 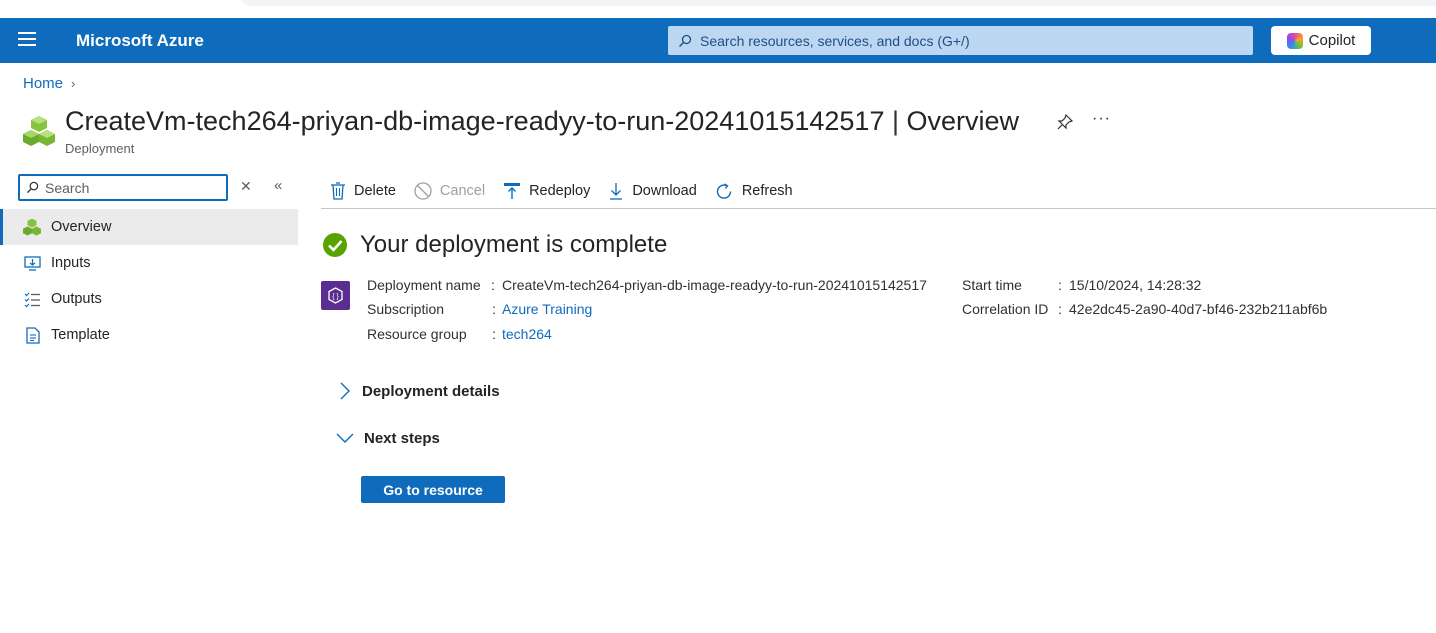 What do you see at coordinates (32, 335) in the screenshot?
I see `document-template-icon` at bounding box center [32, 335].